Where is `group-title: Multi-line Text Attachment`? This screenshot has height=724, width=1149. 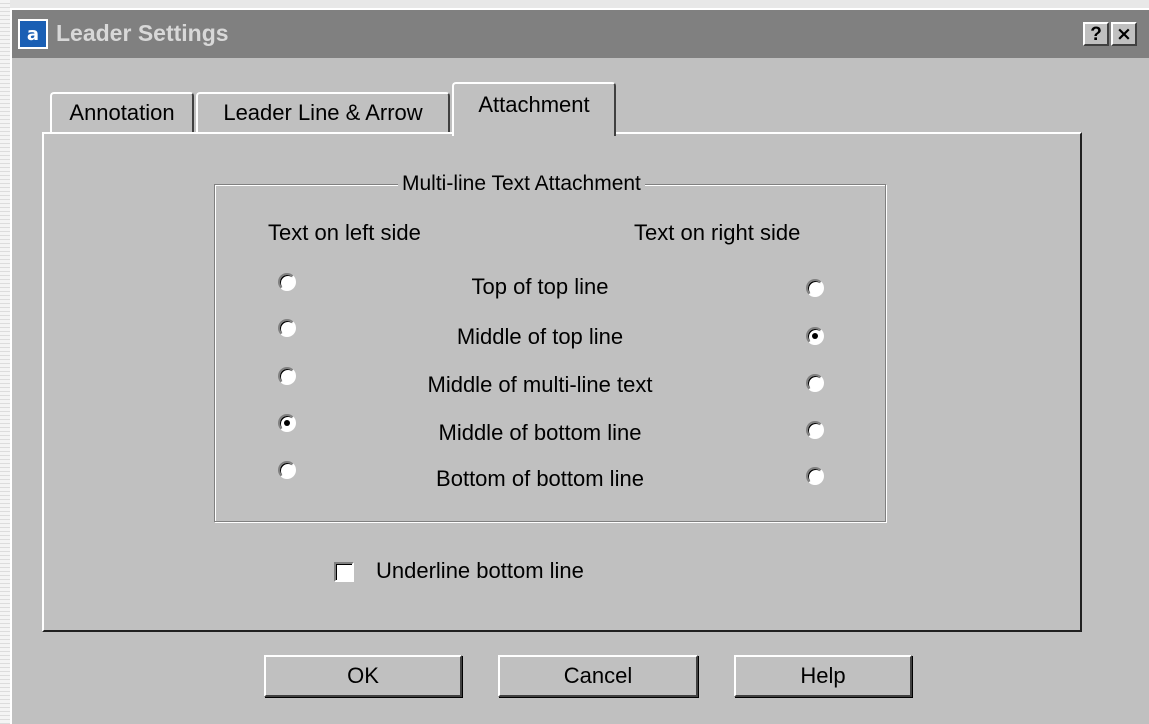
group-title: Multi-line Text Attachment is located at coordinates (521, 184).